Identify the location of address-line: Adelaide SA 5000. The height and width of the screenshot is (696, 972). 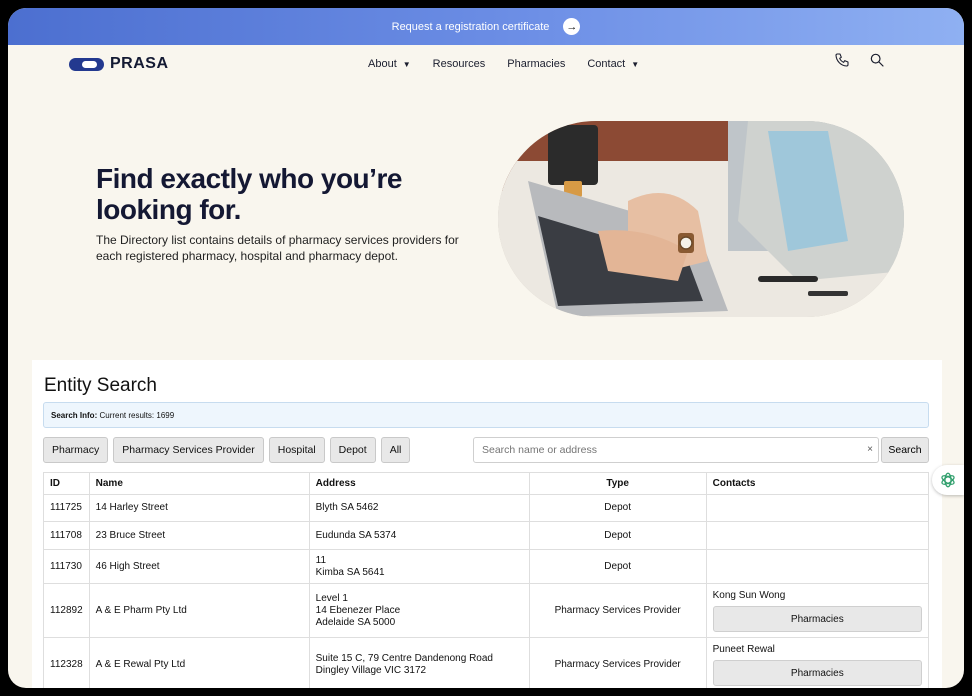
(355, 622).